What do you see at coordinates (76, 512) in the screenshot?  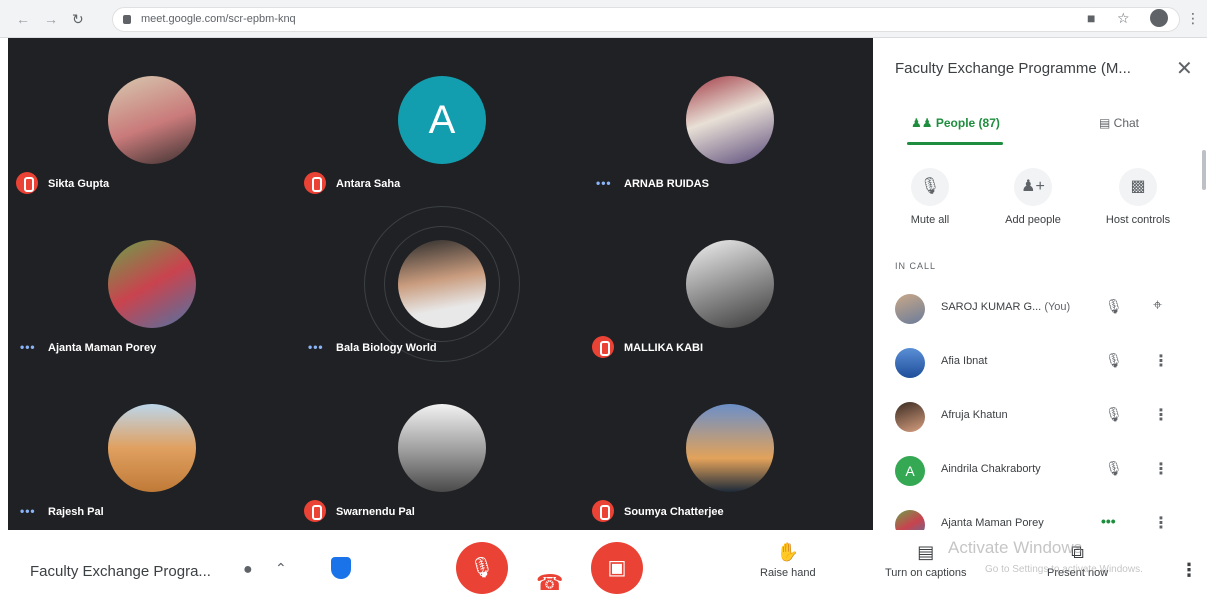 I see `participant-name: Rajesh Pal` at bounding box center [76, 512].